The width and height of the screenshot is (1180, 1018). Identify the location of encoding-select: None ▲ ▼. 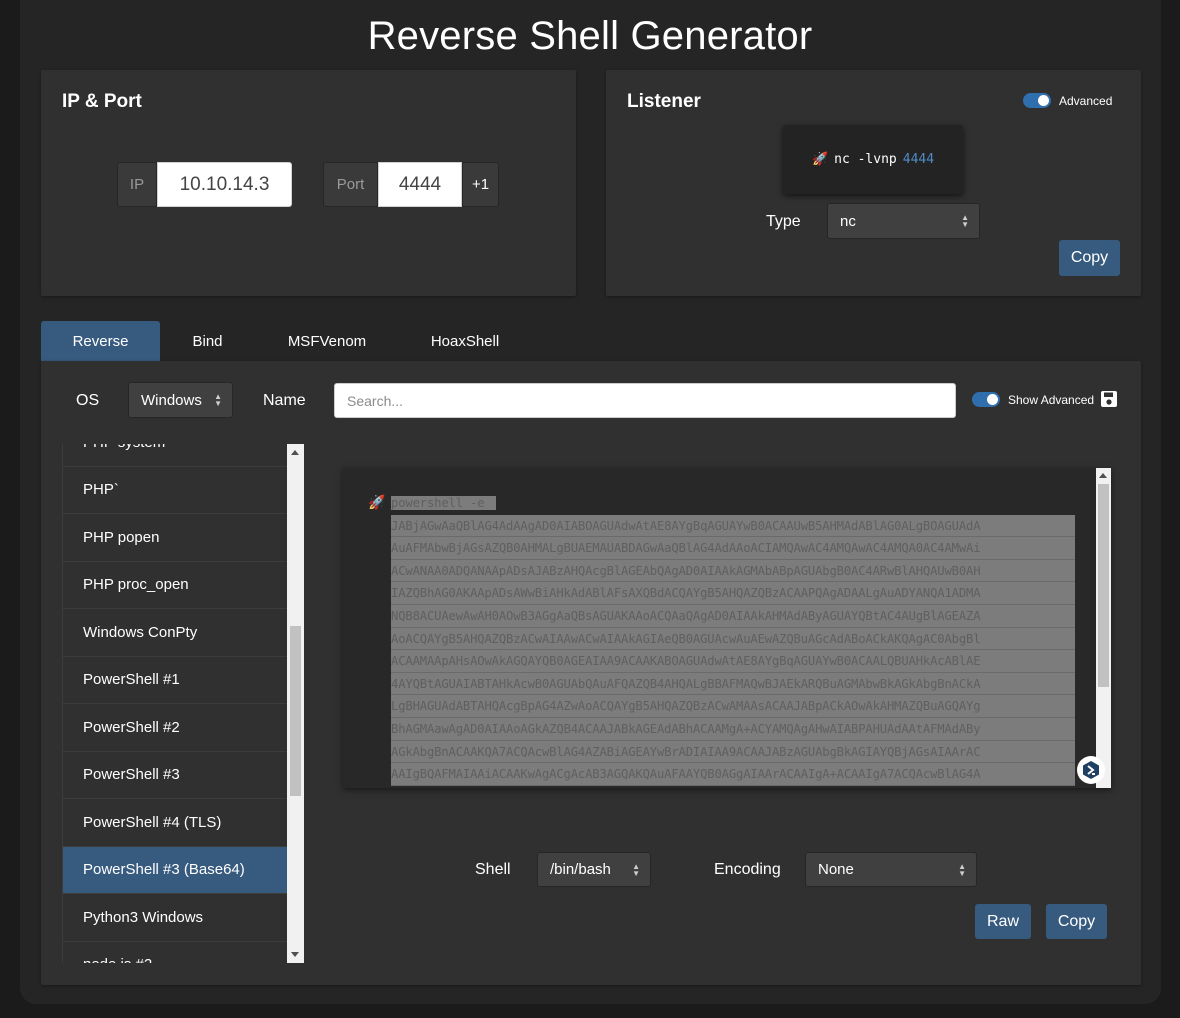
(891, 869).